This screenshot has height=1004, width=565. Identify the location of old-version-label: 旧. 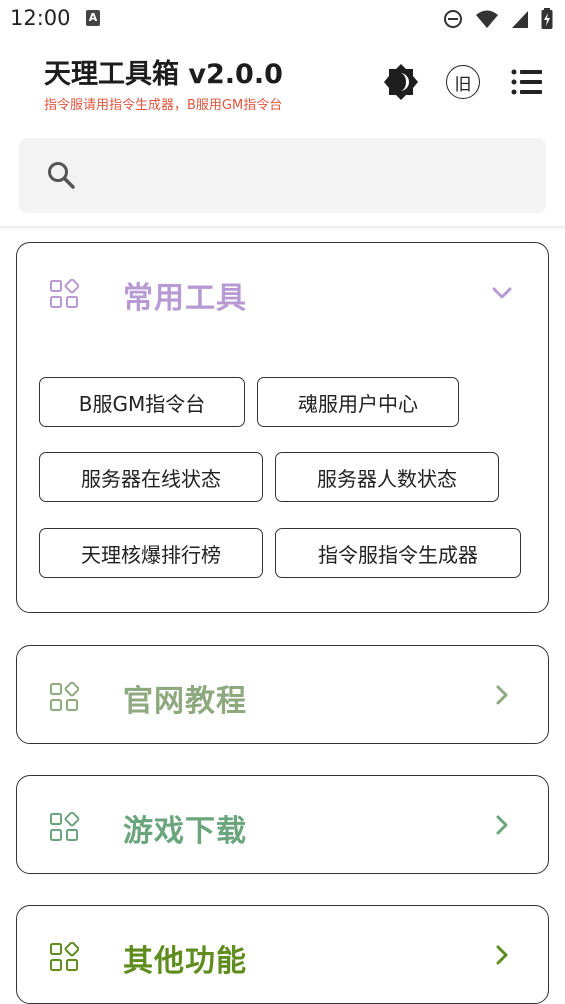
(463, 84).